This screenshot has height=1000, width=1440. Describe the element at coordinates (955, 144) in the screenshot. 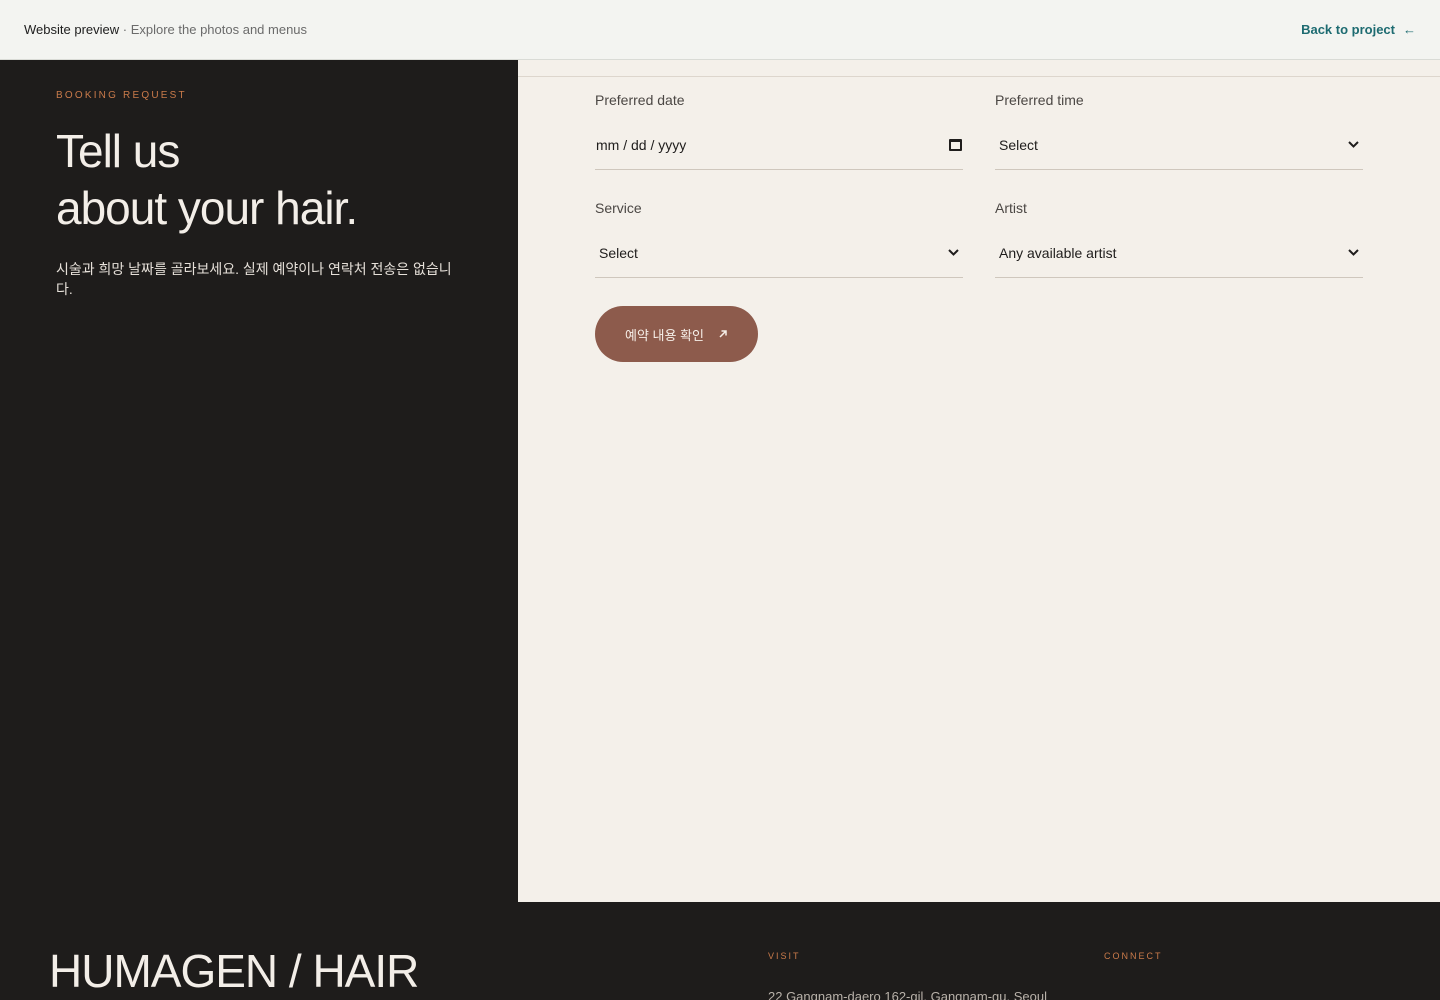

I see `calendar-icon` at that location.